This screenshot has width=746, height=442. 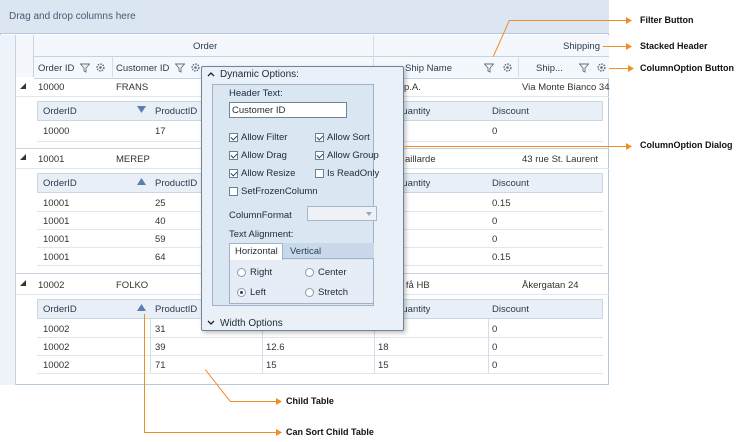 I want to click on annotation-child-table: Child Table, so click(x=310, y=401).